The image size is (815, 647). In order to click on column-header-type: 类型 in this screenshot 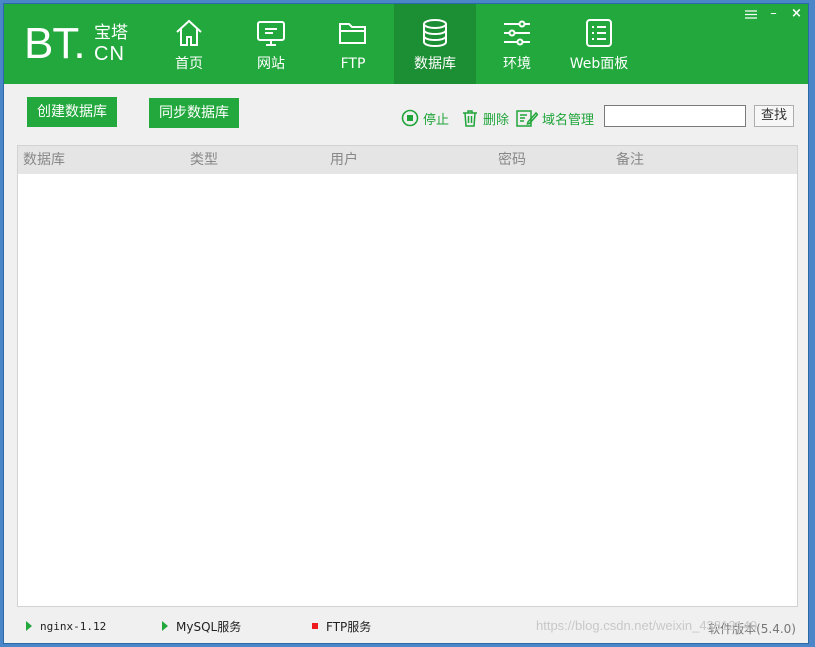, I will do `click(204, 160)`.